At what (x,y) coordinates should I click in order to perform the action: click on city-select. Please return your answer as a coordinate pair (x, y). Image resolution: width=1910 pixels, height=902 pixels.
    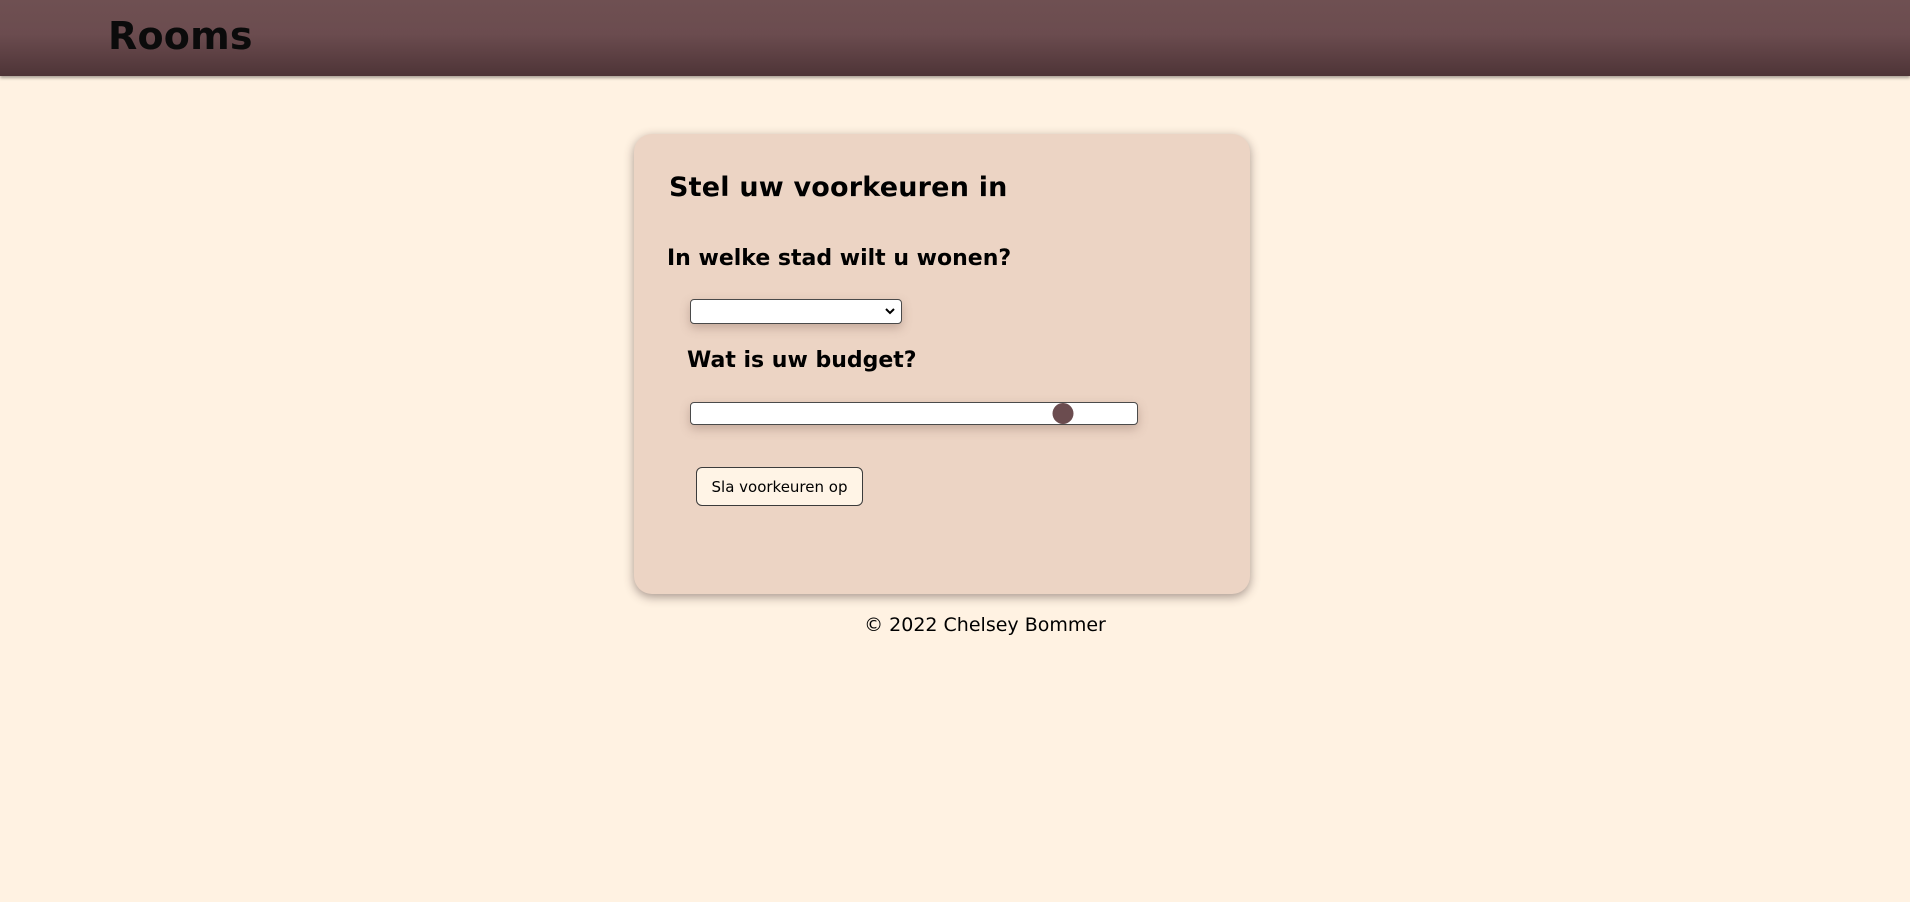
    Looking at the image, I should click on (796, 311).